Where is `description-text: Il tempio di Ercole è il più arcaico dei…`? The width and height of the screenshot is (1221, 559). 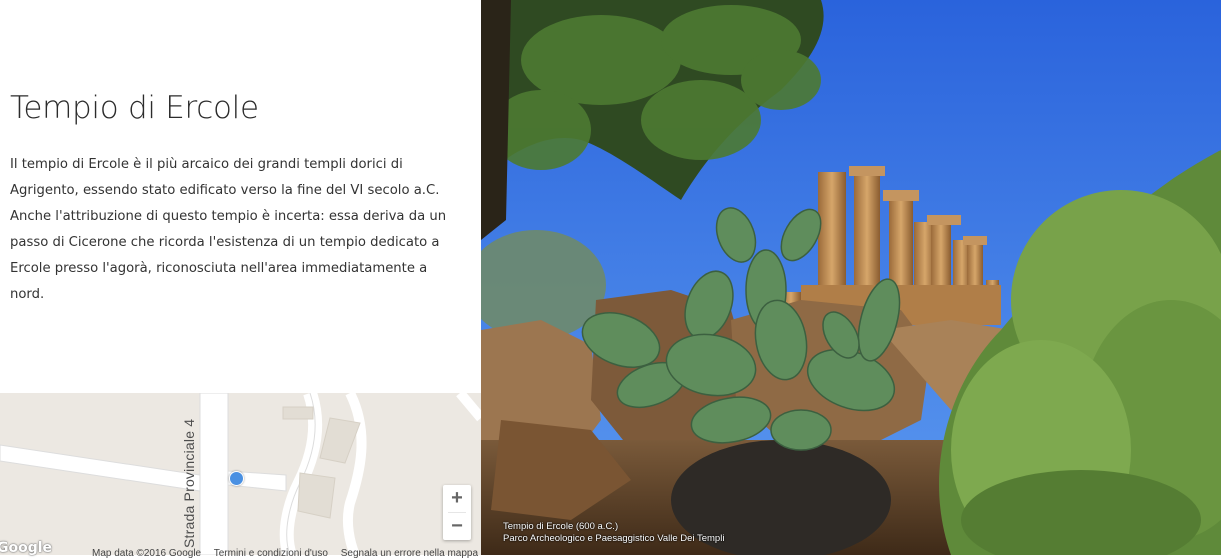 description-text: Il tempio di Ercole è il più arcaico dei… is located at coordinates (228, 229).